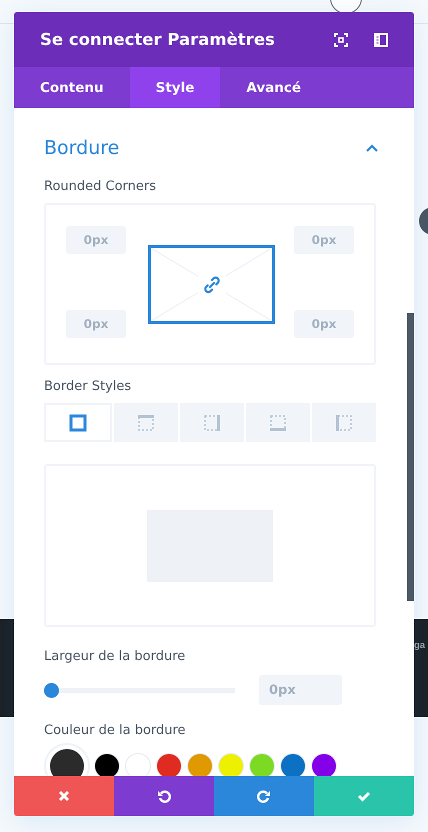 The height and width of the screenshot is (832, 428). Describe the element at coordinates (82, 148) in the screenshot. I see `section-title: Bordure` at that location.